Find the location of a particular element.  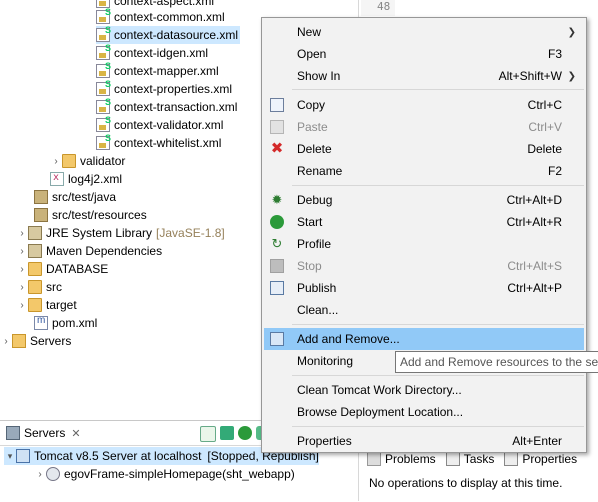

tree-item: context-transaction.xml is located at coordinates (167, 106).